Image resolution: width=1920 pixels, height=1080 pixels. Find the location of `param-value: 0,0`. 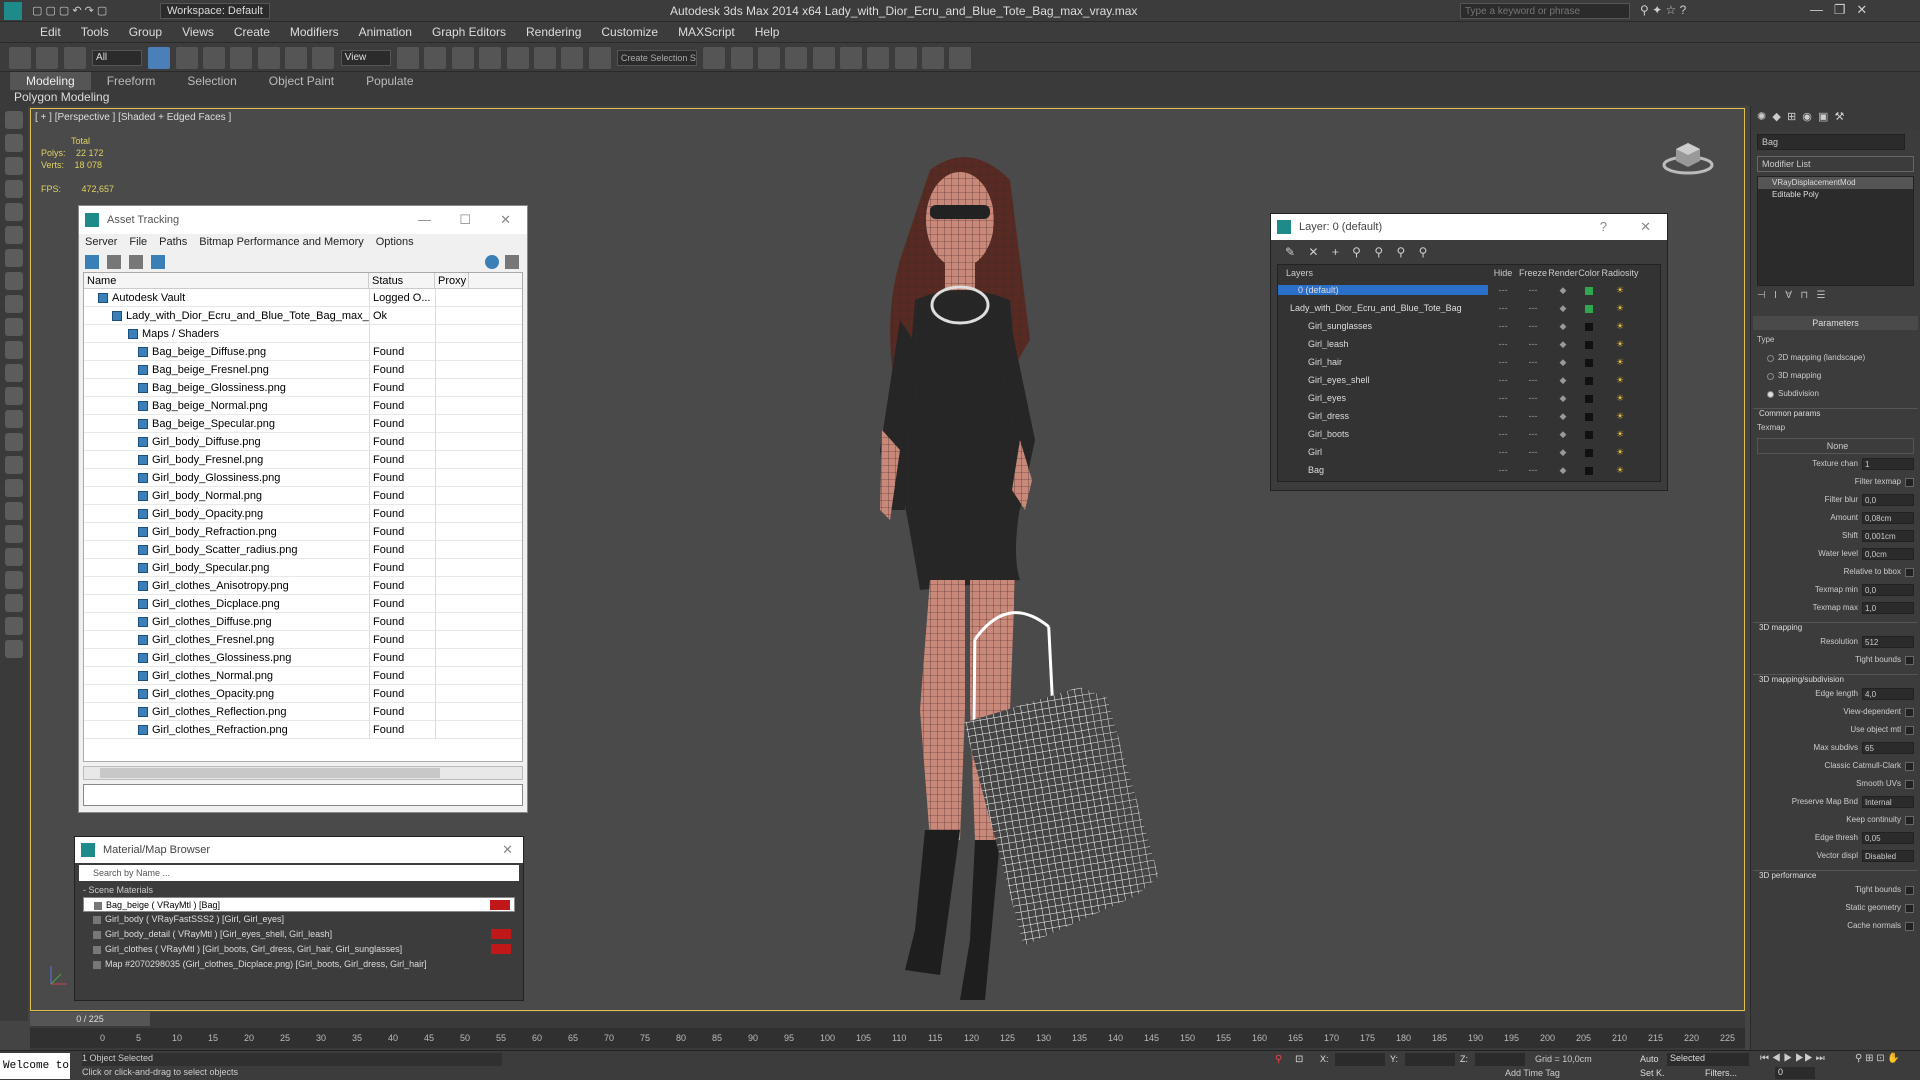

param-value: 0,0 is located at coordinates (1888, 590).